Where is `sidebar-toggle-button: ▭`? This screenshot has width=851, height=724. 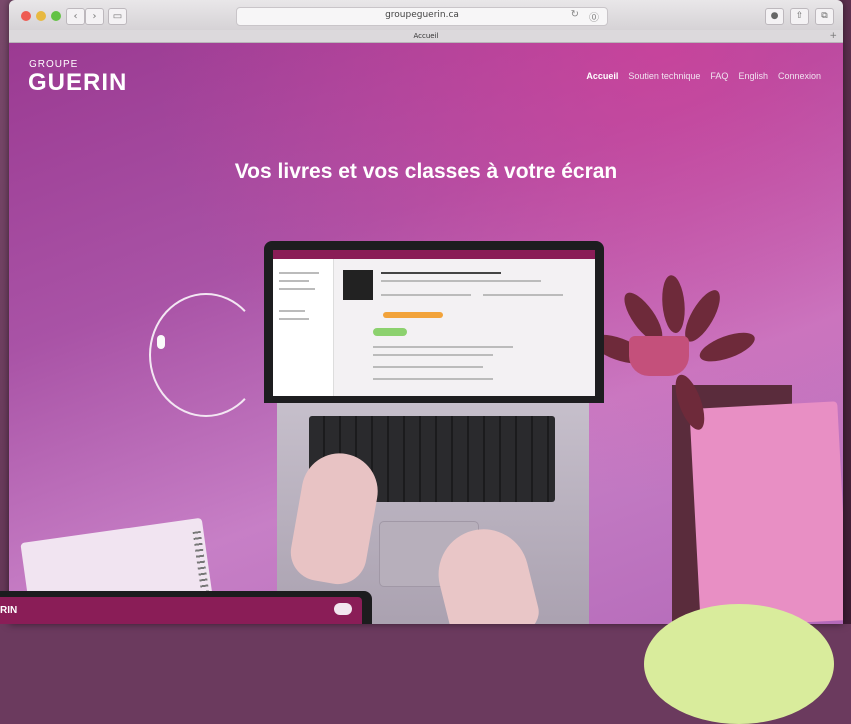 sidebar-toggle-button: ▭ is located at coordinates (117, 16).